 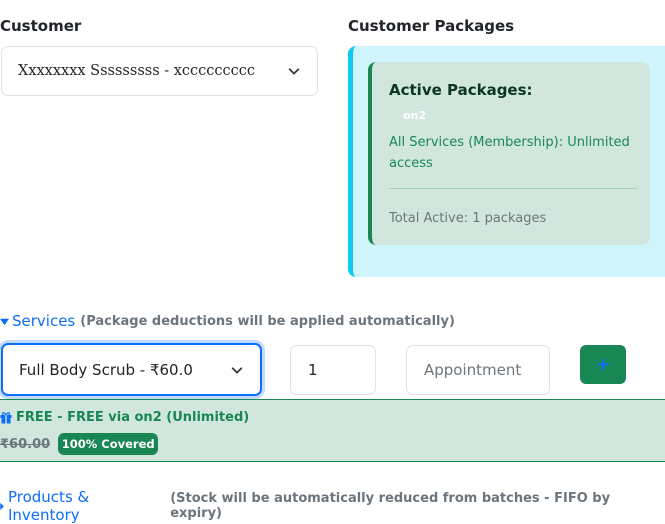 I want to click on add-service-button: +, so click(x=603, y=364).